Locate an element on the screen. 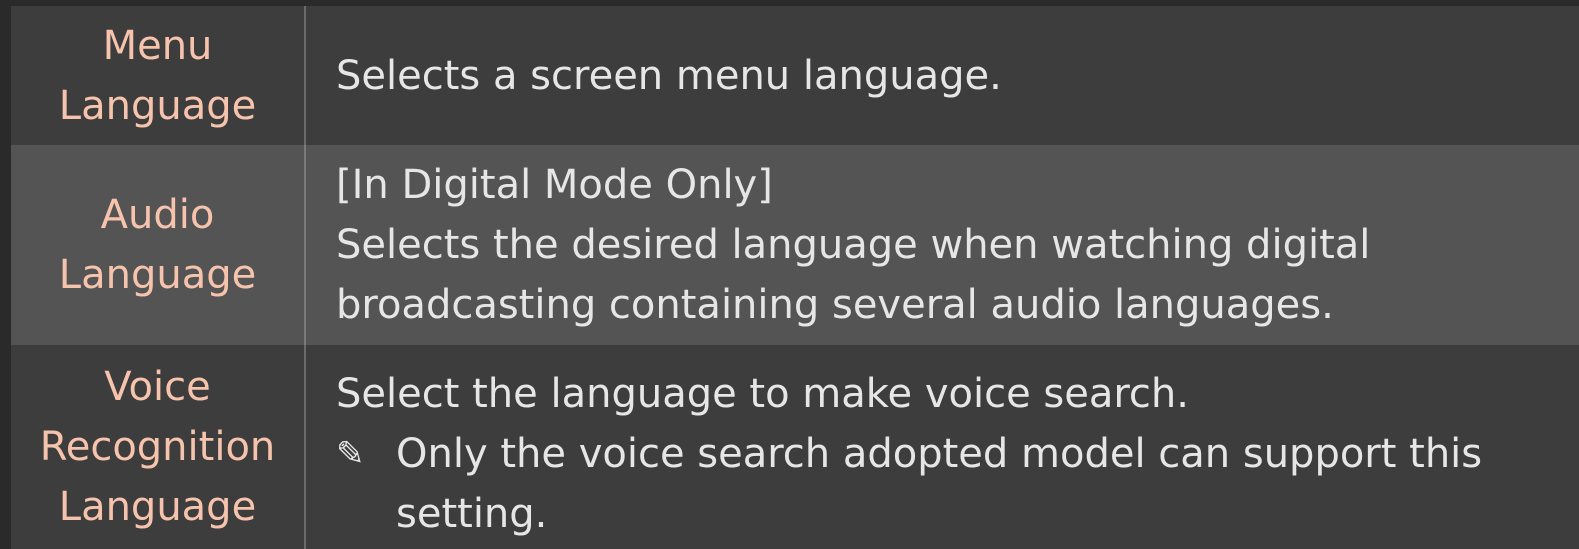 This screenshot has height=549, width=1579. option-label-line: Menu is located at coordinates (157, 45).